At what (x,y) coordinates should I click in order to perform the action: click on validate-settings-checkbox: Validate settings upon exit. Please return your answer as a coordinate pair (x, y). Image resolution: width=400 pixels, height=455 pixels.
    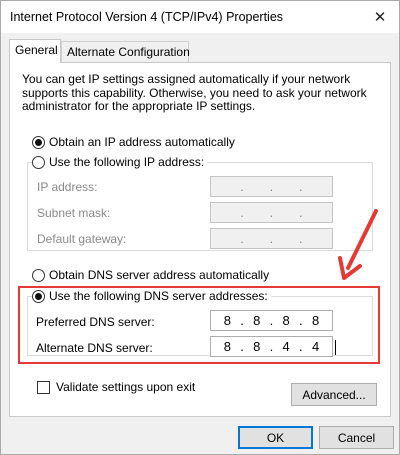
    Looking at the image, I should click on (116, 387).